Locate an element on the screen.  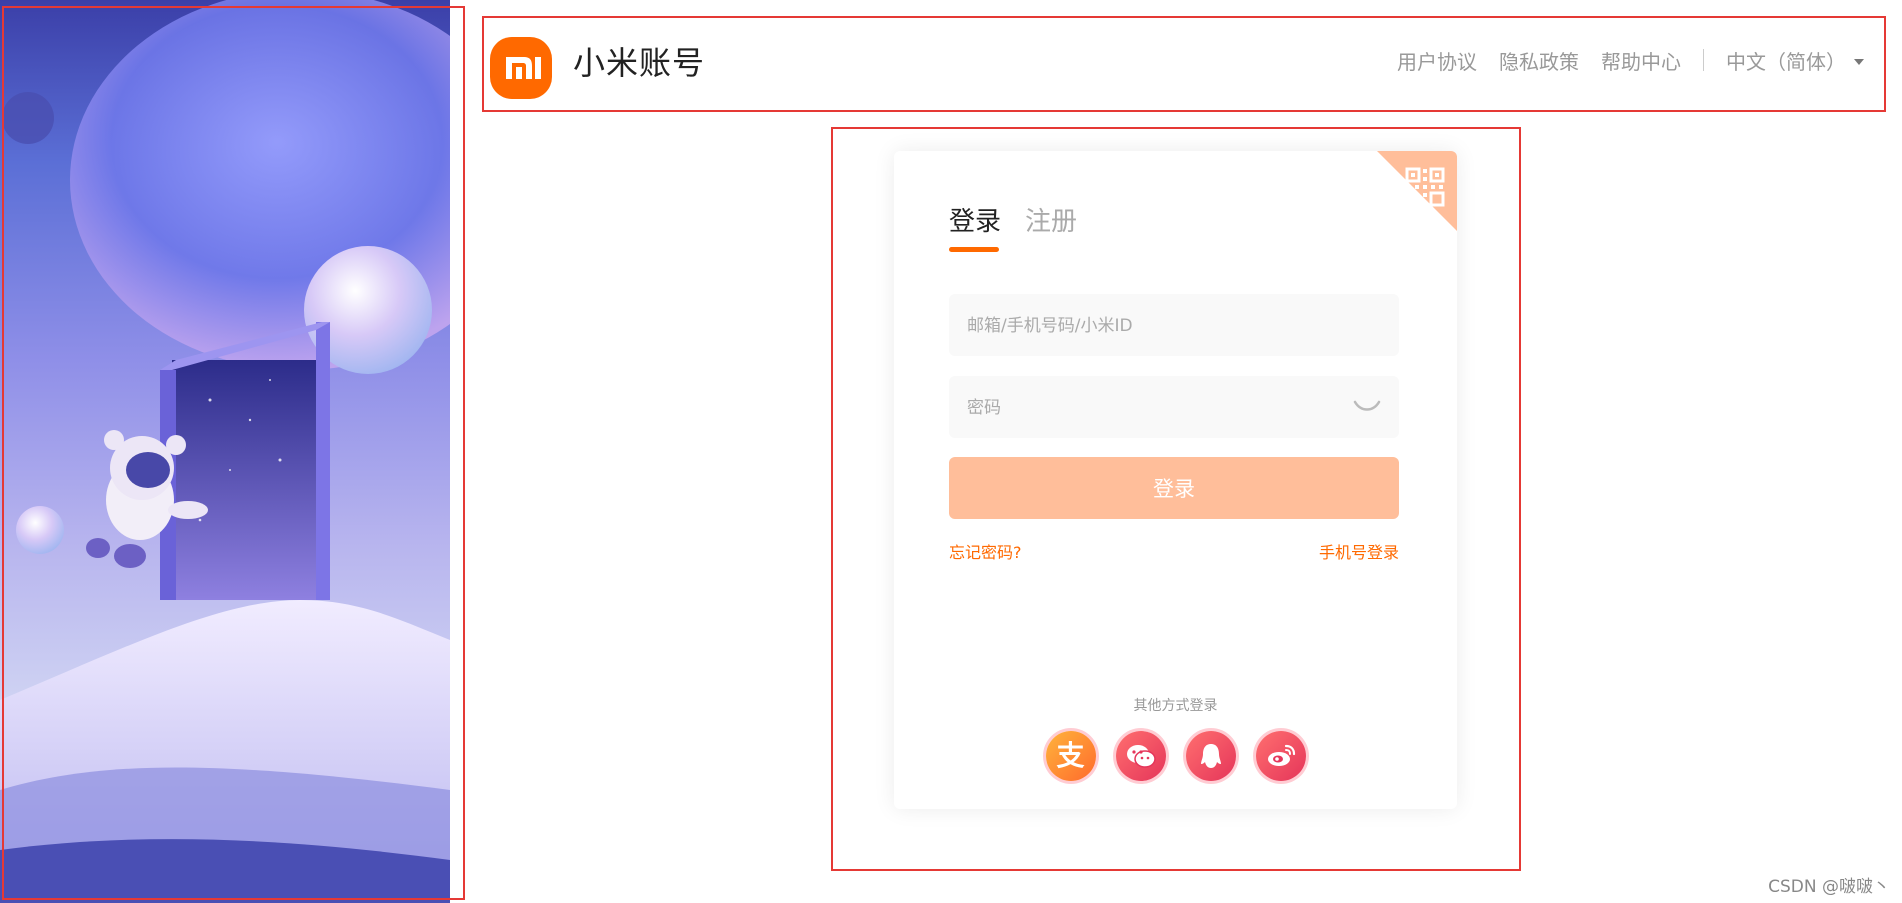
password-input is located at coordinates (1149, 408).